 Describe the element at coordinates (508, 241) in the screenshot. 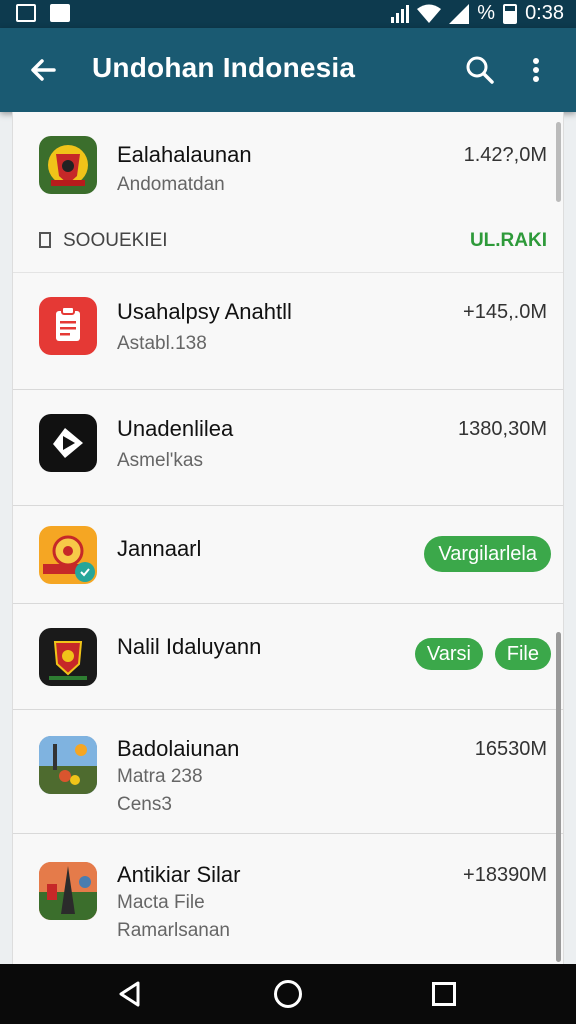

I see `section-action-link: UL.RAKI` at that location.